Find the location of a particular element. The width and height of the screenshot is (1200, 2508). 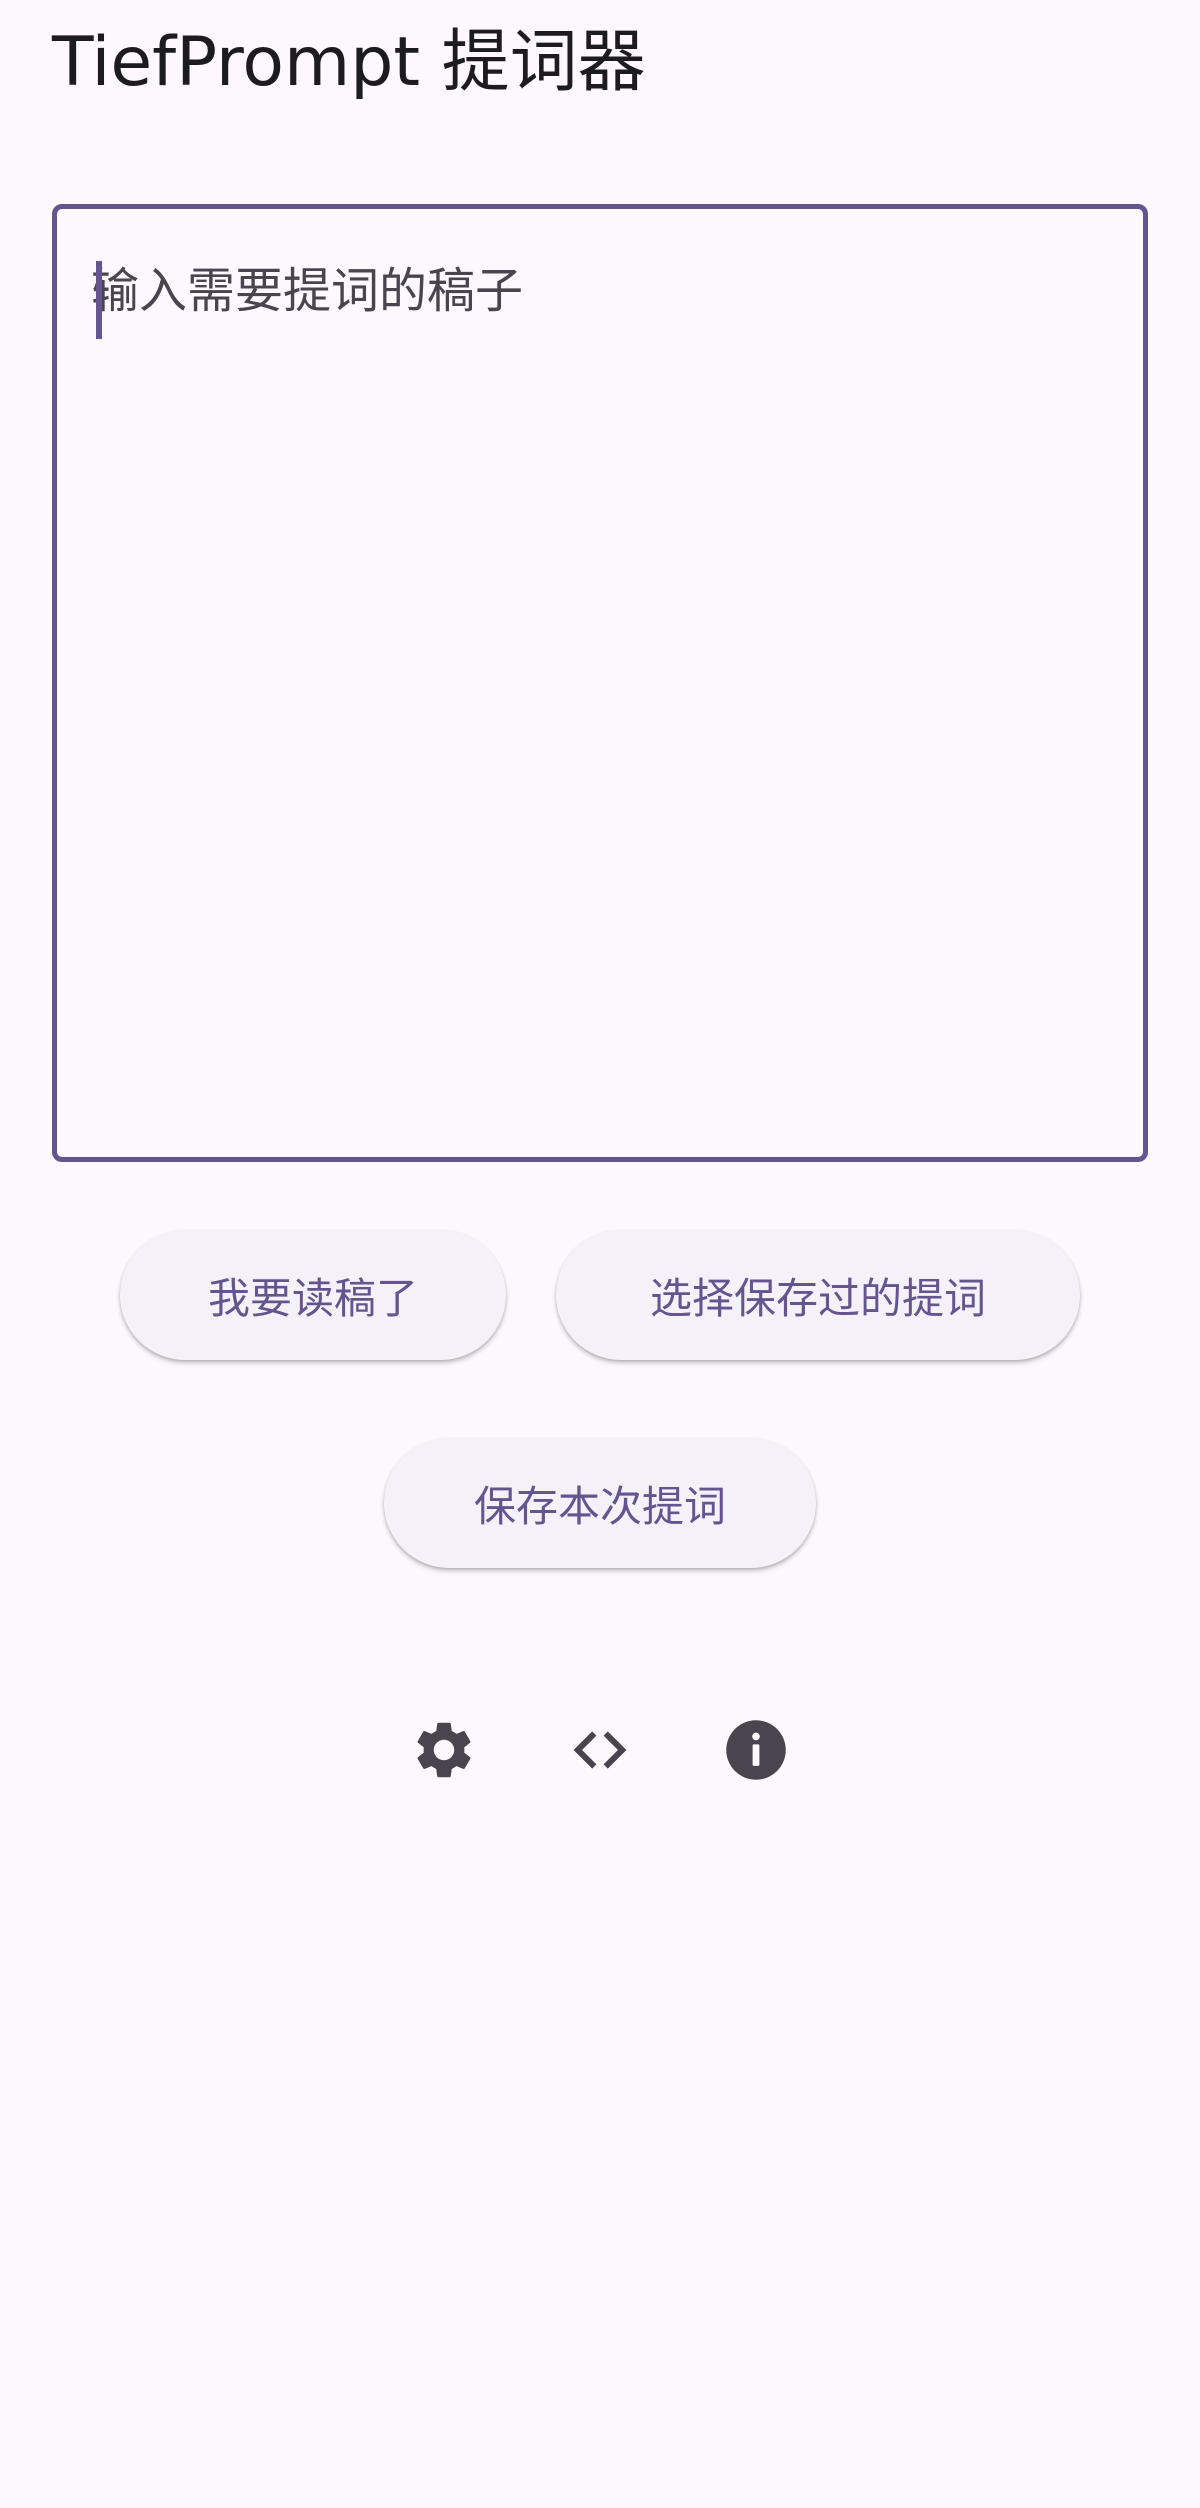

start-reading-button: 我要读稿了 is located at coordinates (313, 1295).